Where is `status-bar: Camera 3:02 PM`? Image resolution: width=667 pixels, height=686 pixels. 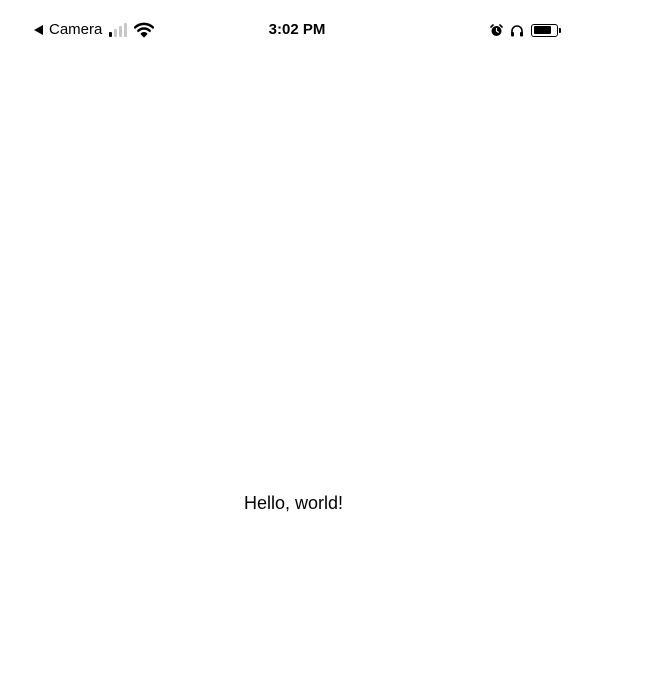
status-bar: Camera 3:02 PM is located at coordinates (333, 30).